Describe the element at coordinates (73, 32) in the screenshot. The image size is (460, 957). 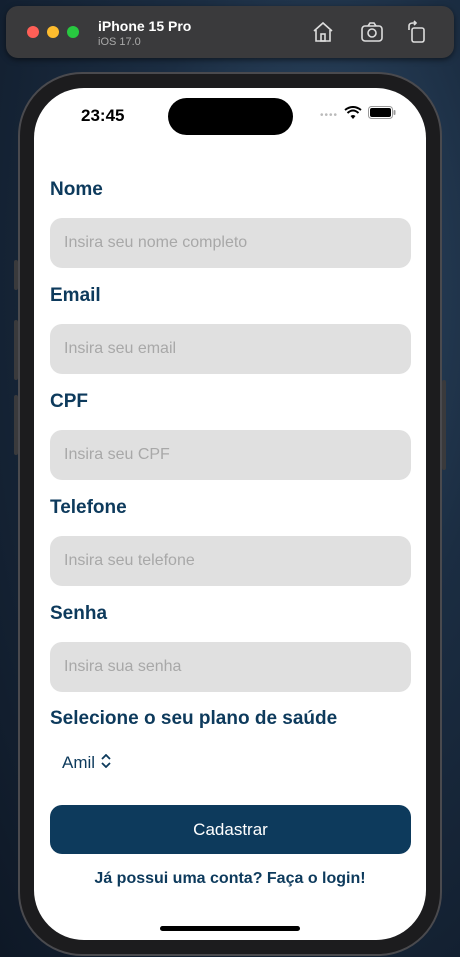
I see `zoom-window-button` at that location.